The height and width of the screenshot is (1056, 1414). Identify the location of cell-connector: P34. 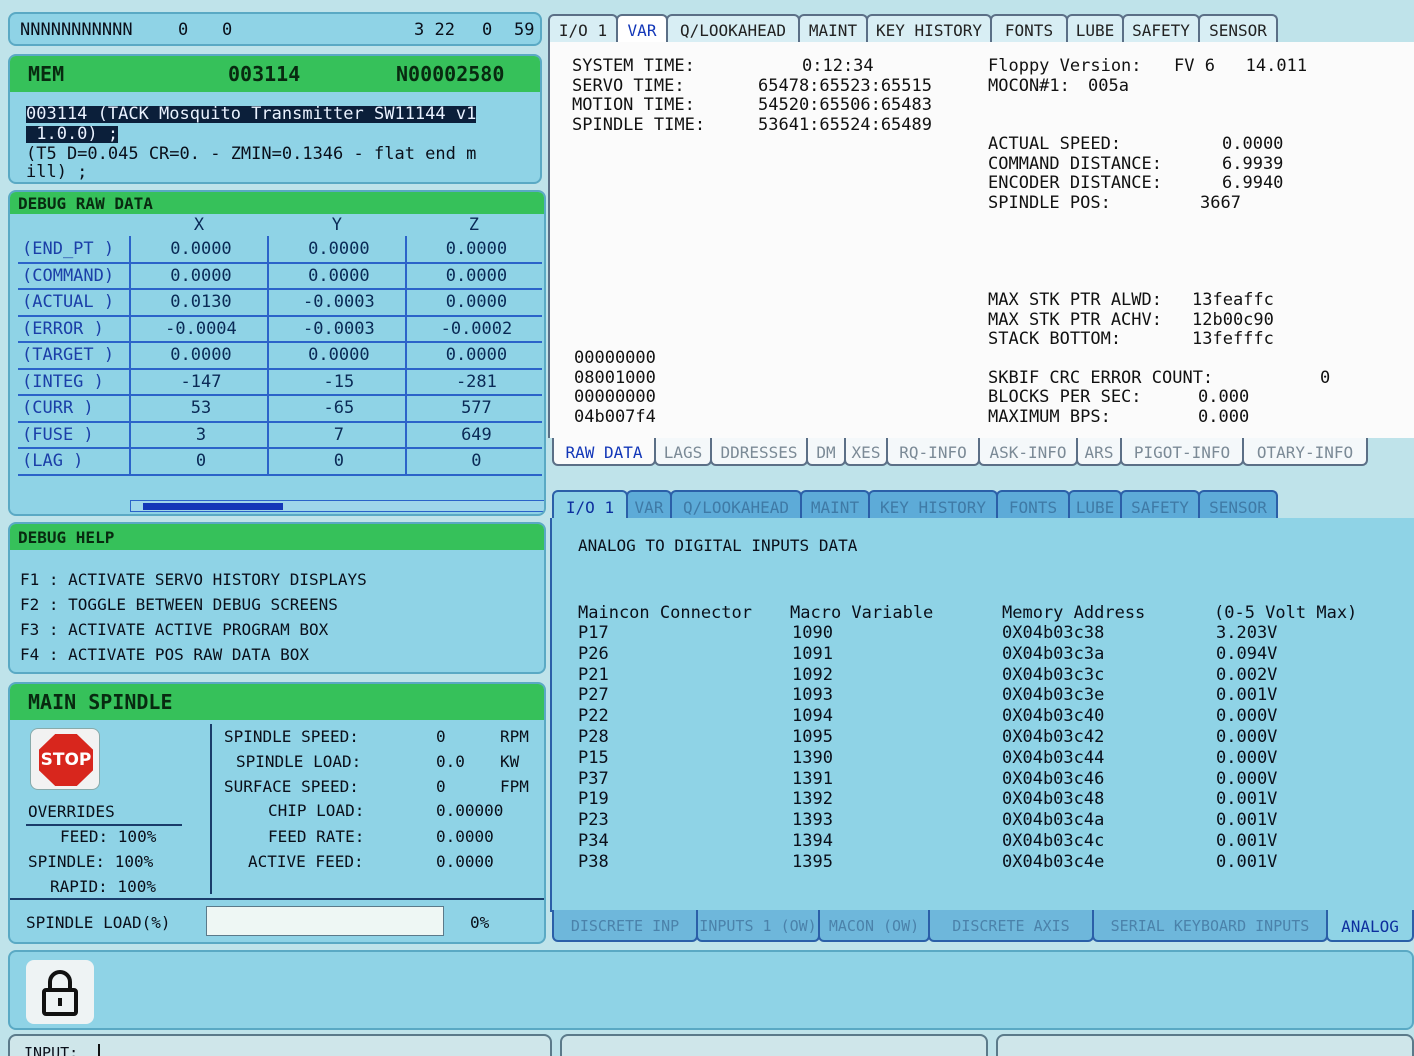
(593, 841).